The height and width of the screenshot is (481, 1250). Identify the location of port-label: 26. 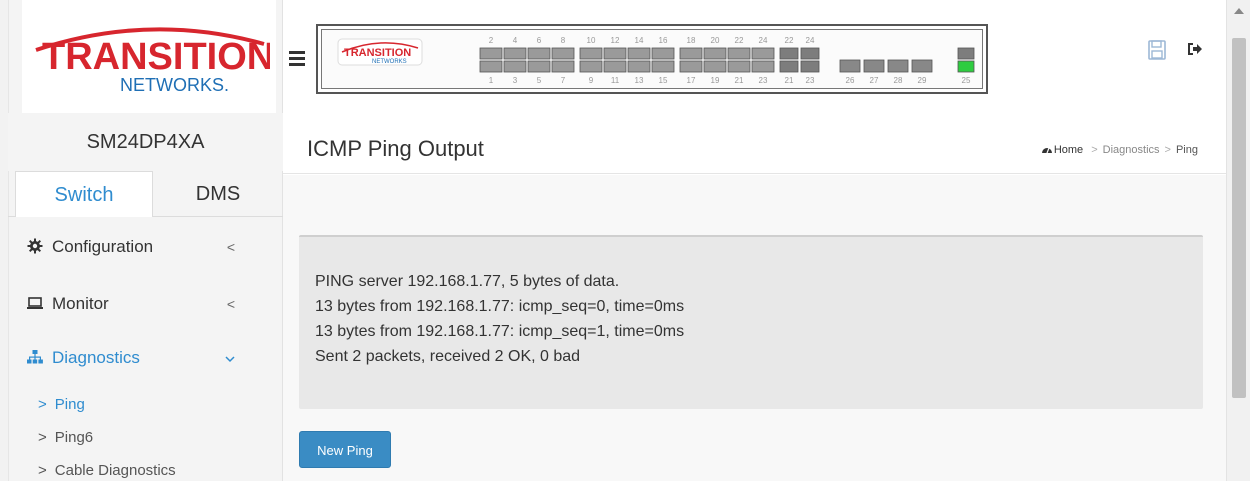
(850, 80).